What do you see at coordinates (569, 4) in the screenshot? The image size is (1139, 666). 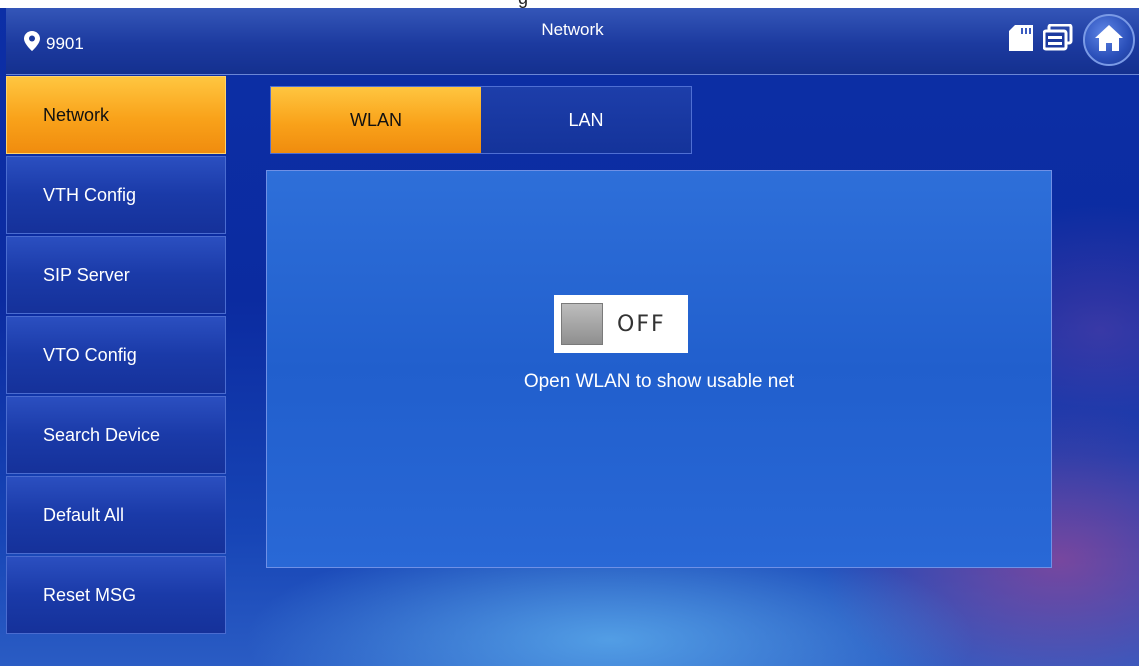 I see `page-top-title: g` at bounding box center [569, 4].